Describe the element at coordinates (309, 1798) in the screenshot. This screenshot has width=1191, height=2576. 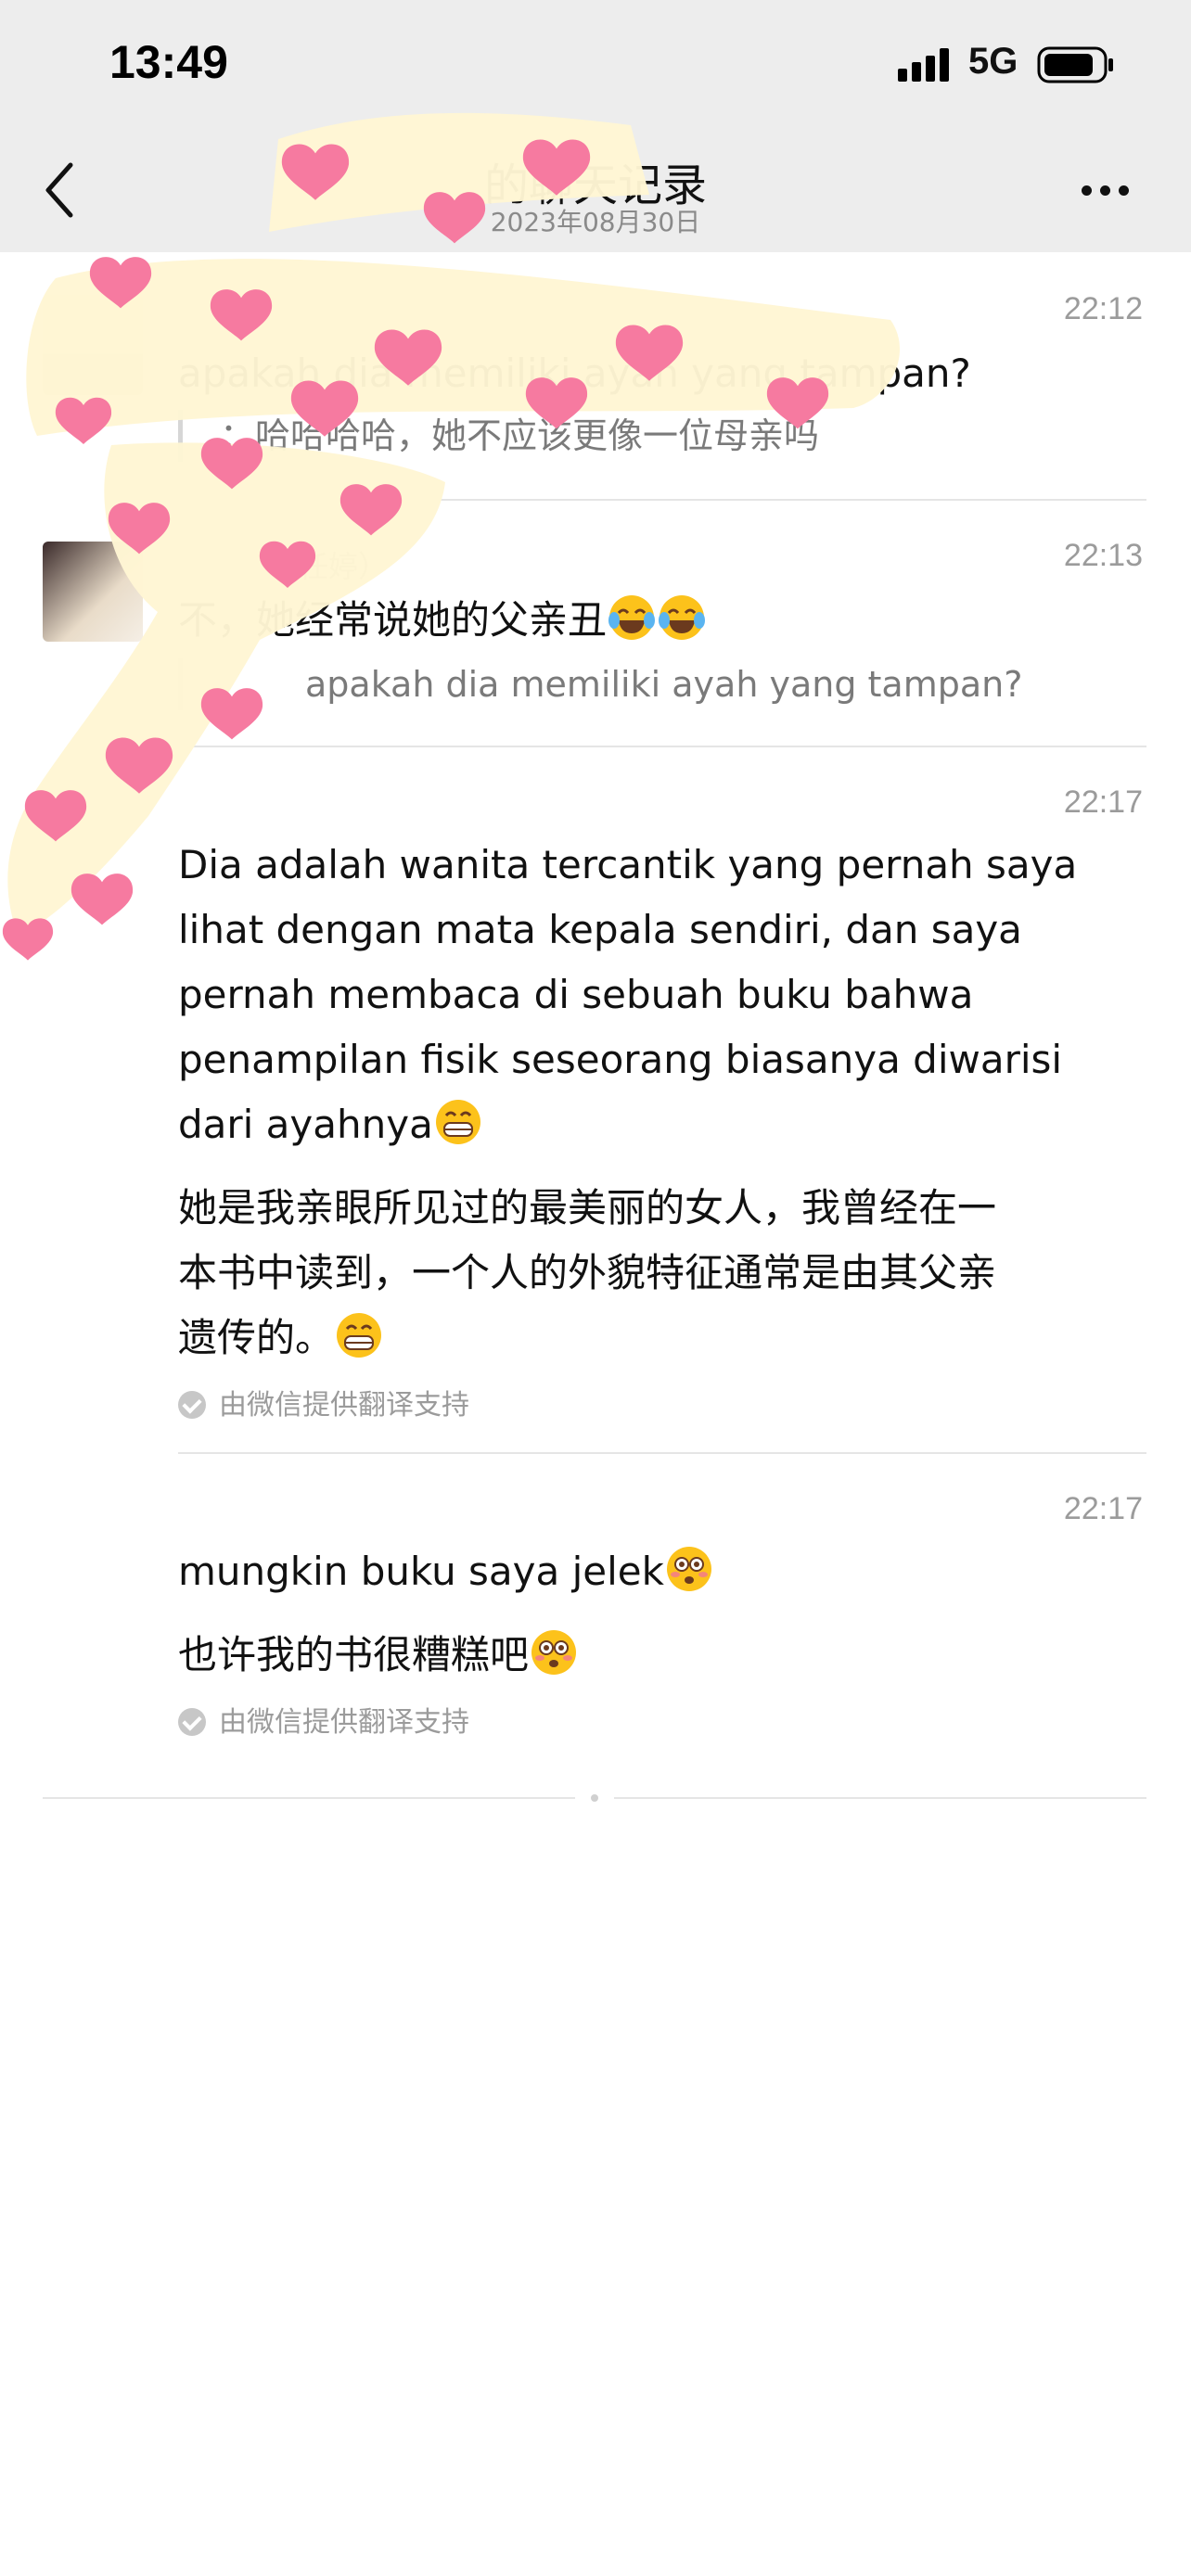
I see `end-divider-left` at that location.